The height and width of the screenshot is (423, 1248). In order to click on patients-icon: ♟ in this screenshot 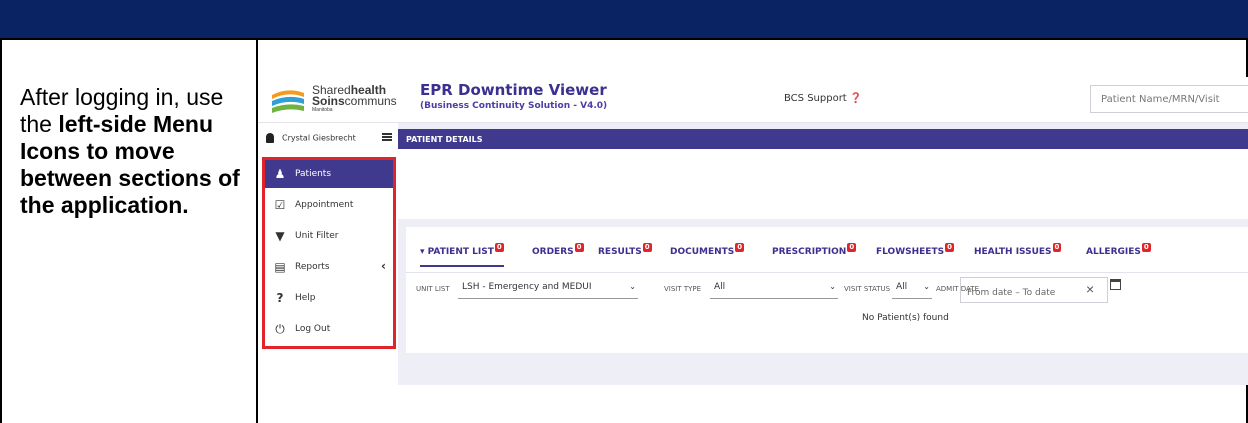, I will do `click(280, 174)`.